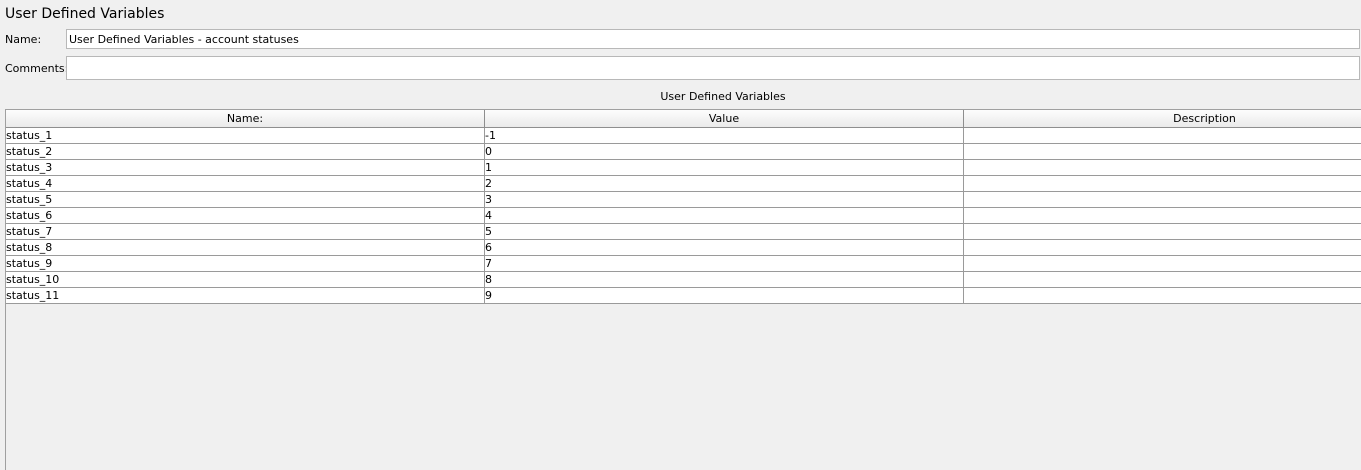  What do you see at coordinates (245, 232) in the screenshot?
I see `cell-name: status_7` at bounding box center [245, 232].